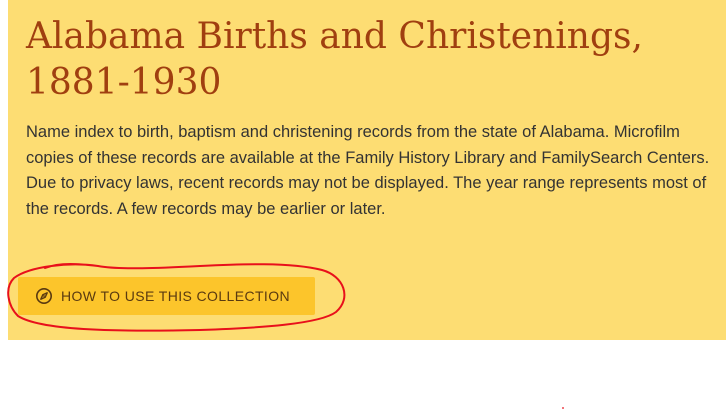 Image resolution: width=726 pixels, height=410 pixels. I want to click on how-to-use-collection-label: HOW TO USE THIS COLLECTION, so click(175, 296).